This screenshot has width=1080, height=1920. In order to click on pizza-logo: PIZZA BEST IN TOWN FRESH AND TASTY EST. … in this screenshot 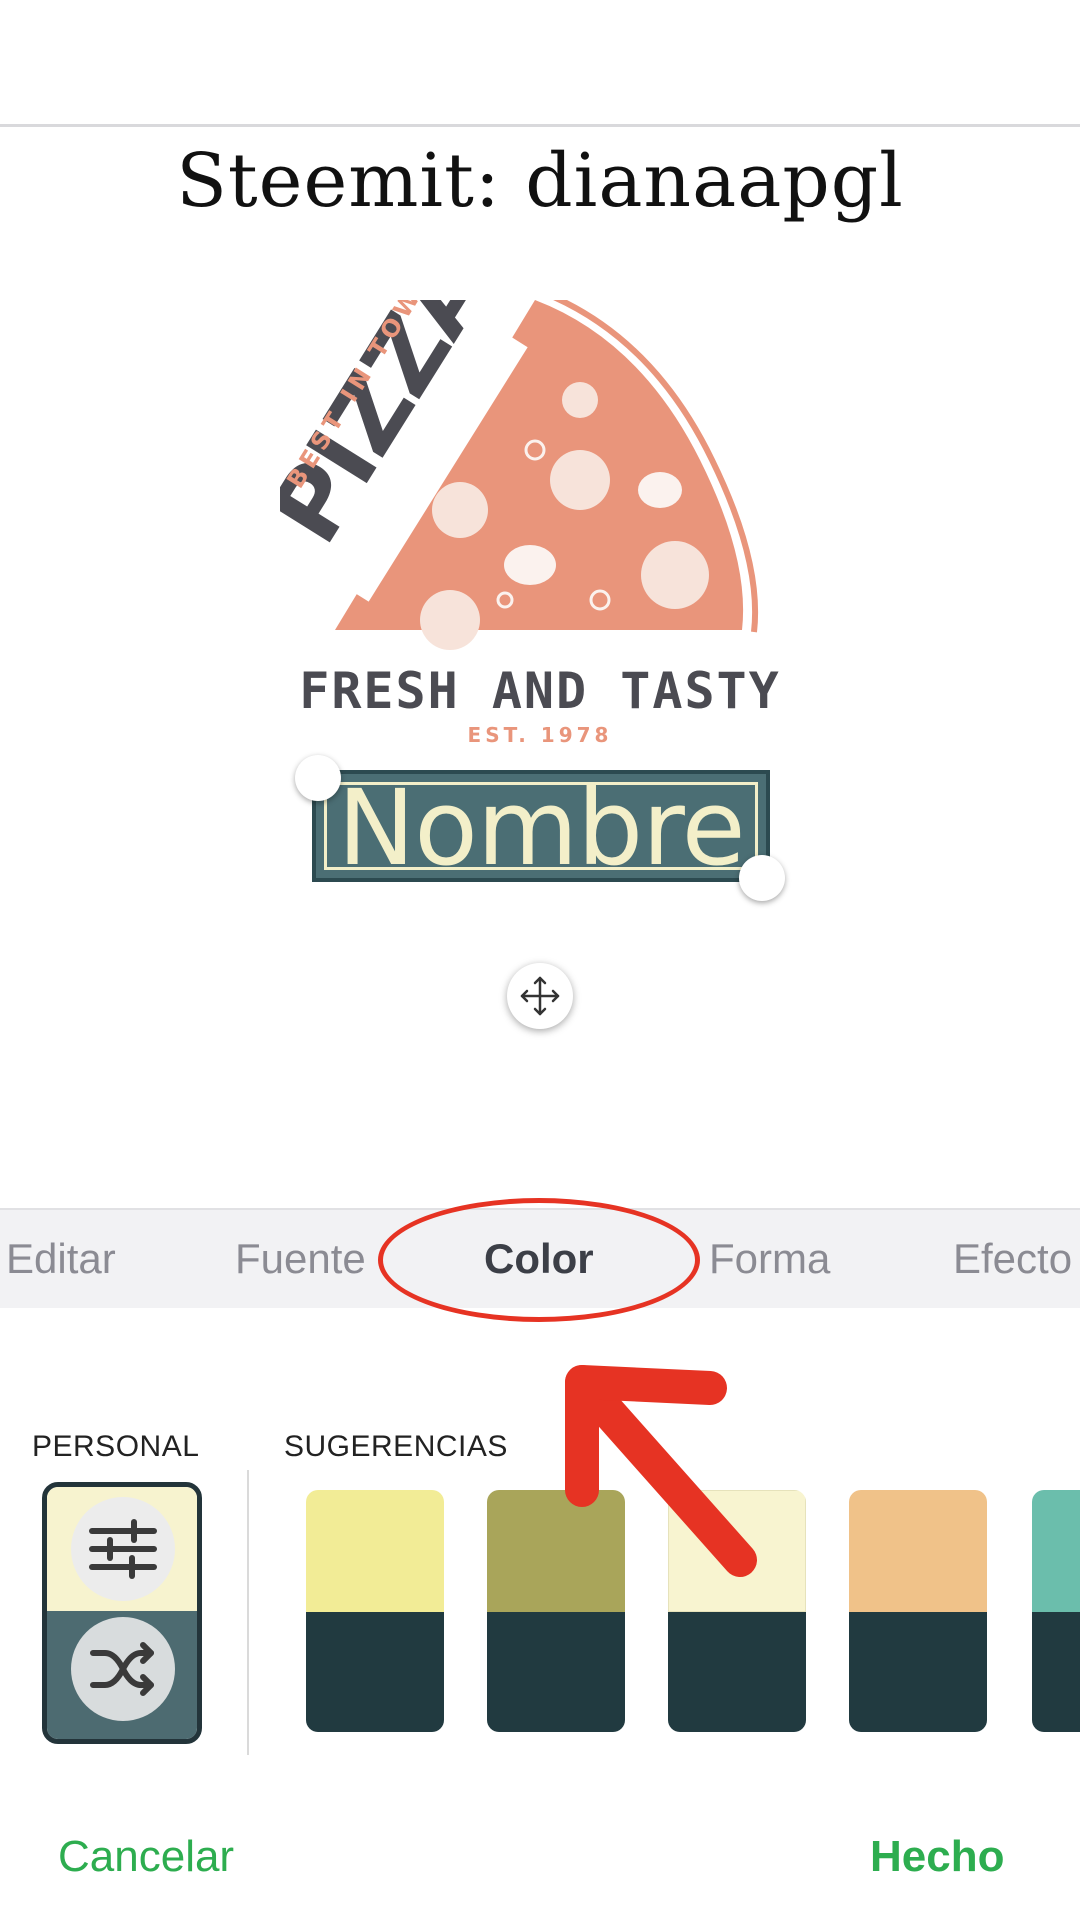, I will do `click(540, 525)`.